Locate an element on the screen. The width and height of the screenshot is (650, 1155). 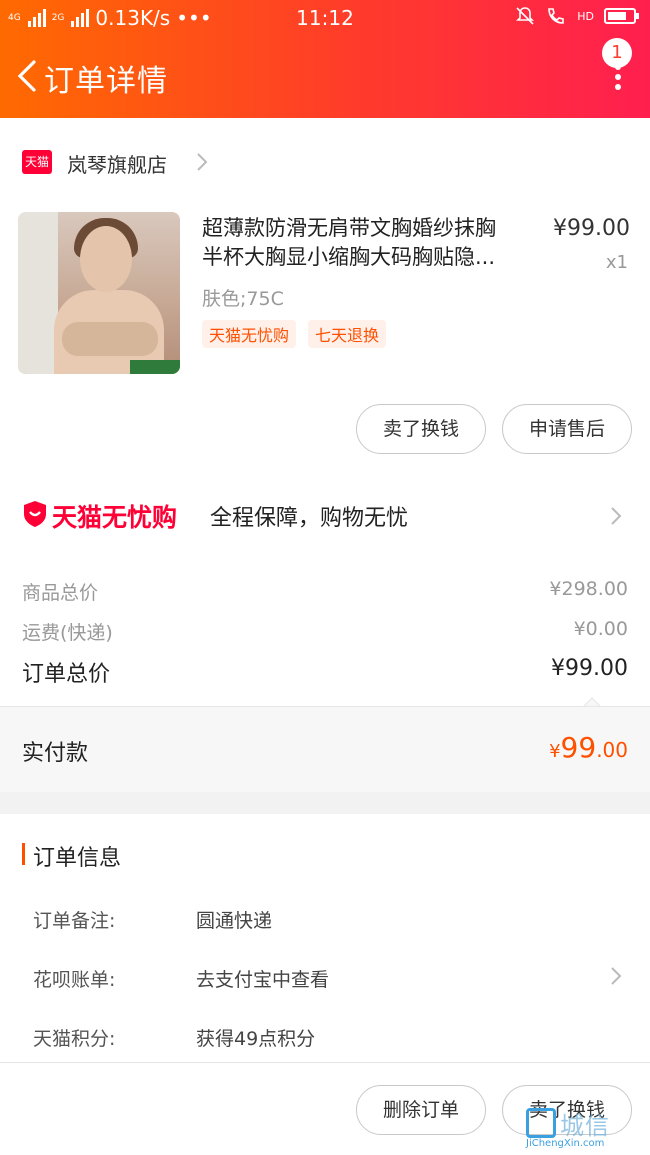
watermark: 城信 JiChengXin.com is located at coordinates (582, 1127).